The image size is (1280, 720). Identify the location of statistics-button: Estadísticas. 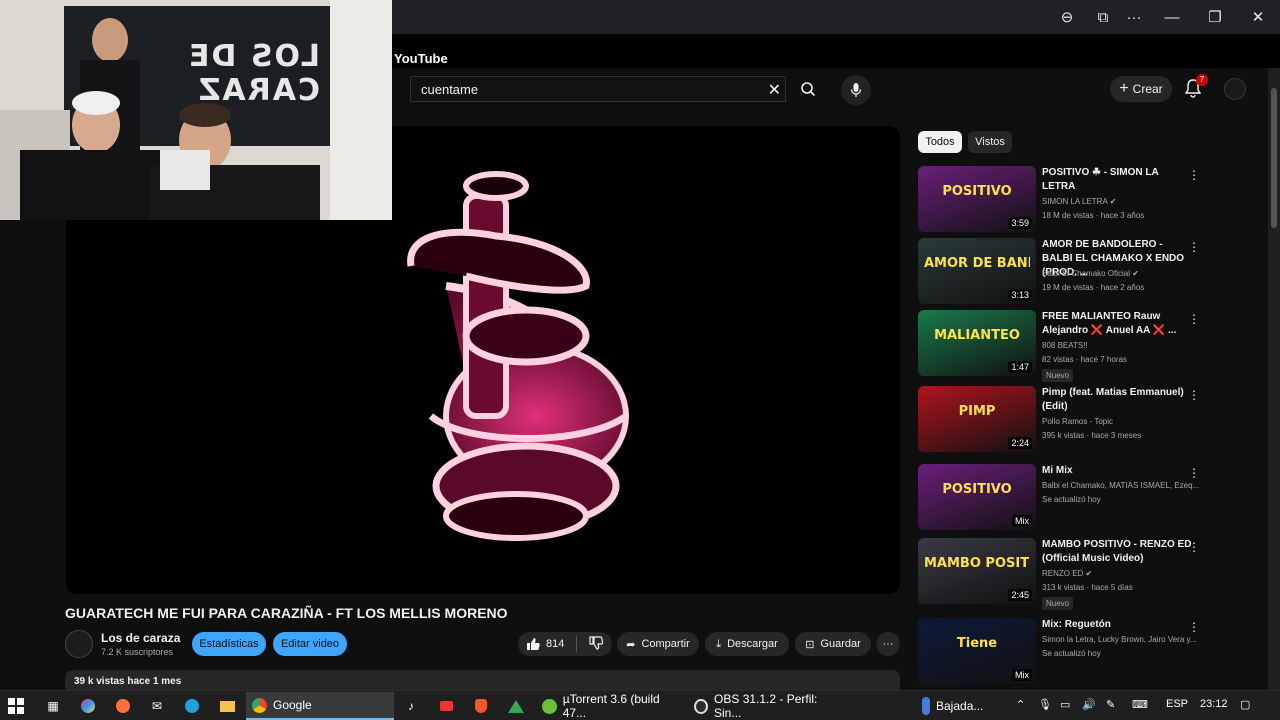
(229, 644).